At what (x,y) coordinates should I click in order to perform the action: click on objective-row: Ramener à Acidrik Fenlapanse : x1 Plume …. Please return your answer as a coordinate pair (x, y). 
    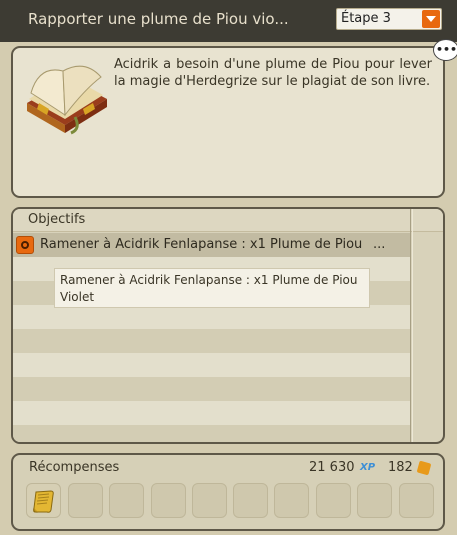
    Looking at the image, I should click on (211, 245).